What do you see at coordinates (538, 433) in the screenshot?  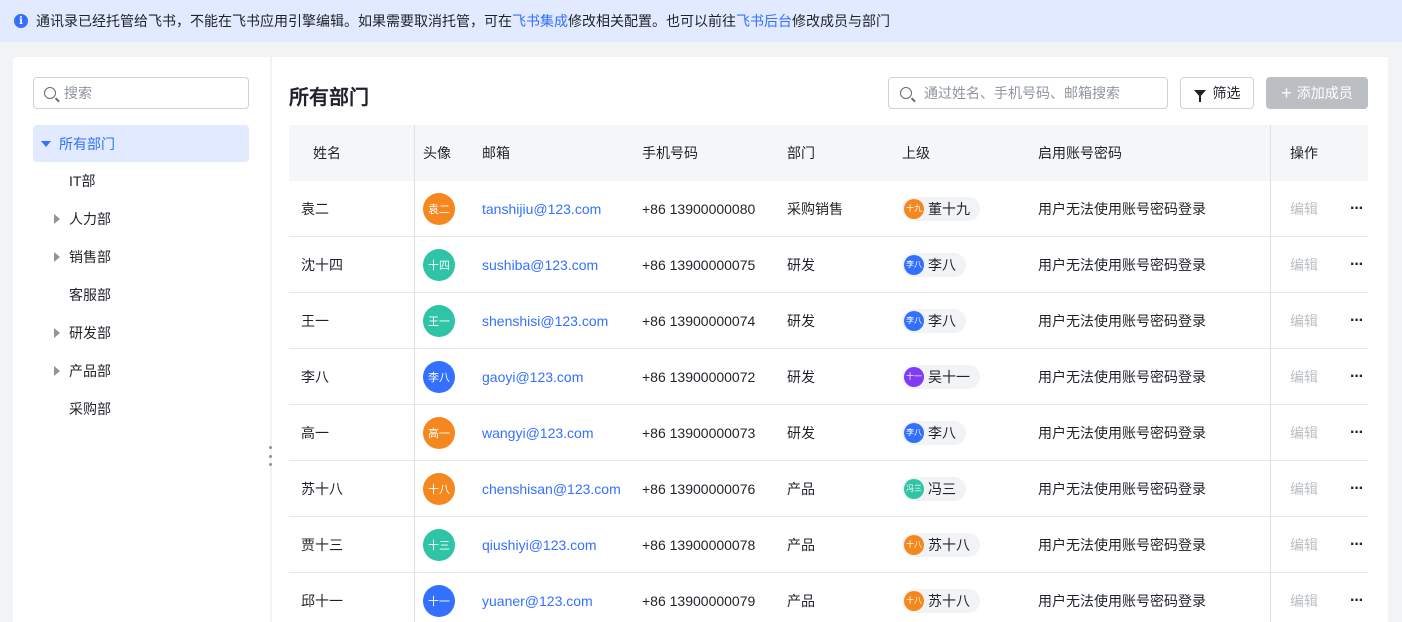 I see `member-email: wangyi@123.com` at bounding box center [538, 433].